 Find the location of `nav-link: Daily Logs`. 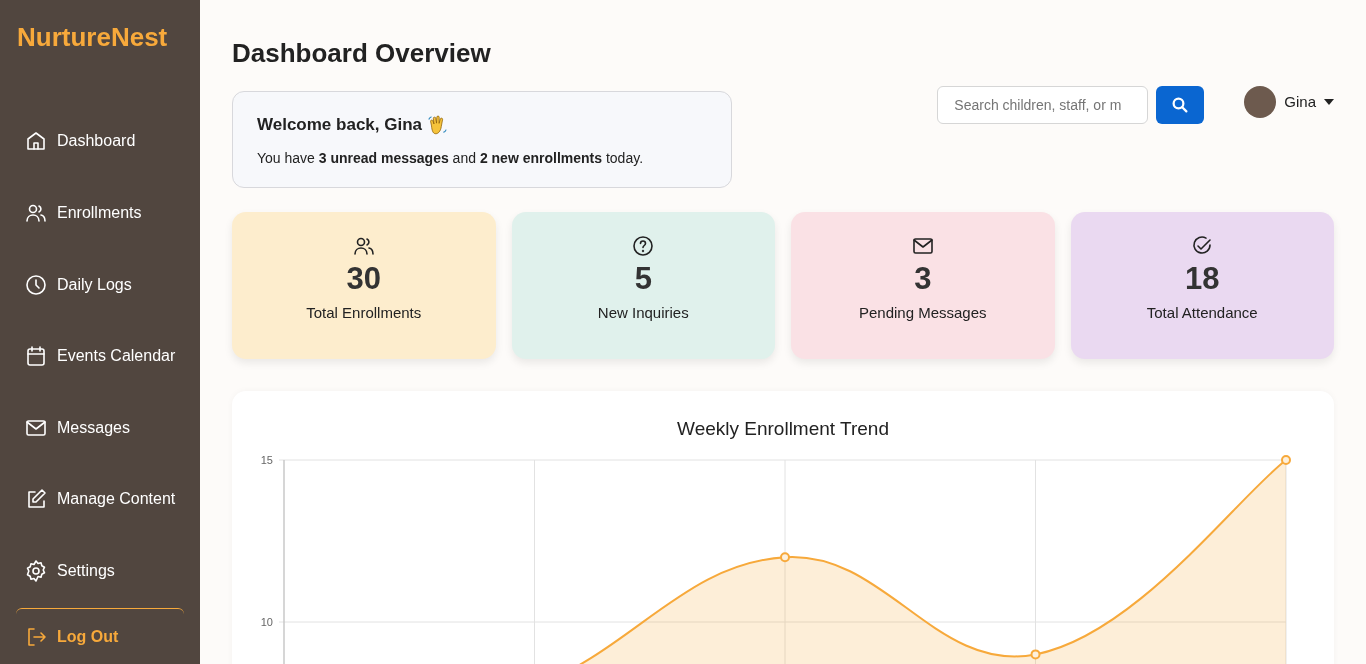

nav-link: Daily Logs is located at coordinates (100, 284).